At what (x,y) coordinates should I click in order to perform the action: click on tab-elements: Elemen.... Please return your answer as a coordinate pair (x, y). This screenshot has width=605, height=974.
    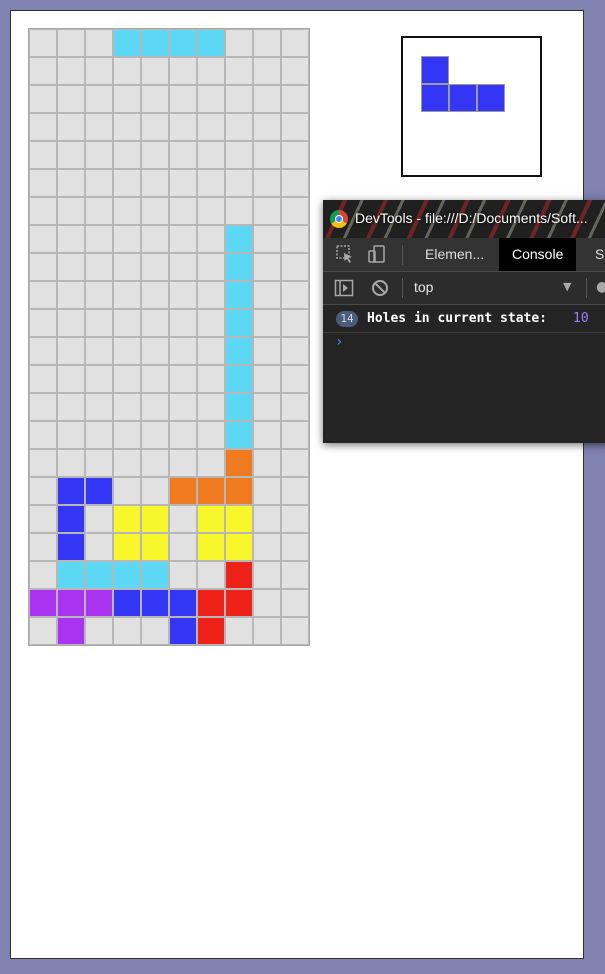
    Looking at the image, I should click on (454, 254).